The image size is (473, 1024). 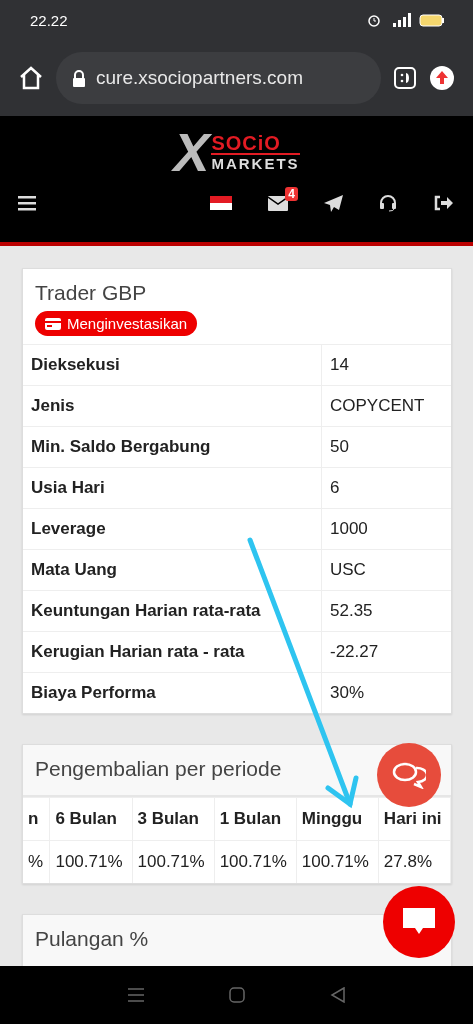 What do you see at coordinates (432, 20) in the screenshot?
I see `battery-icon` at bounding box center [432, 20].